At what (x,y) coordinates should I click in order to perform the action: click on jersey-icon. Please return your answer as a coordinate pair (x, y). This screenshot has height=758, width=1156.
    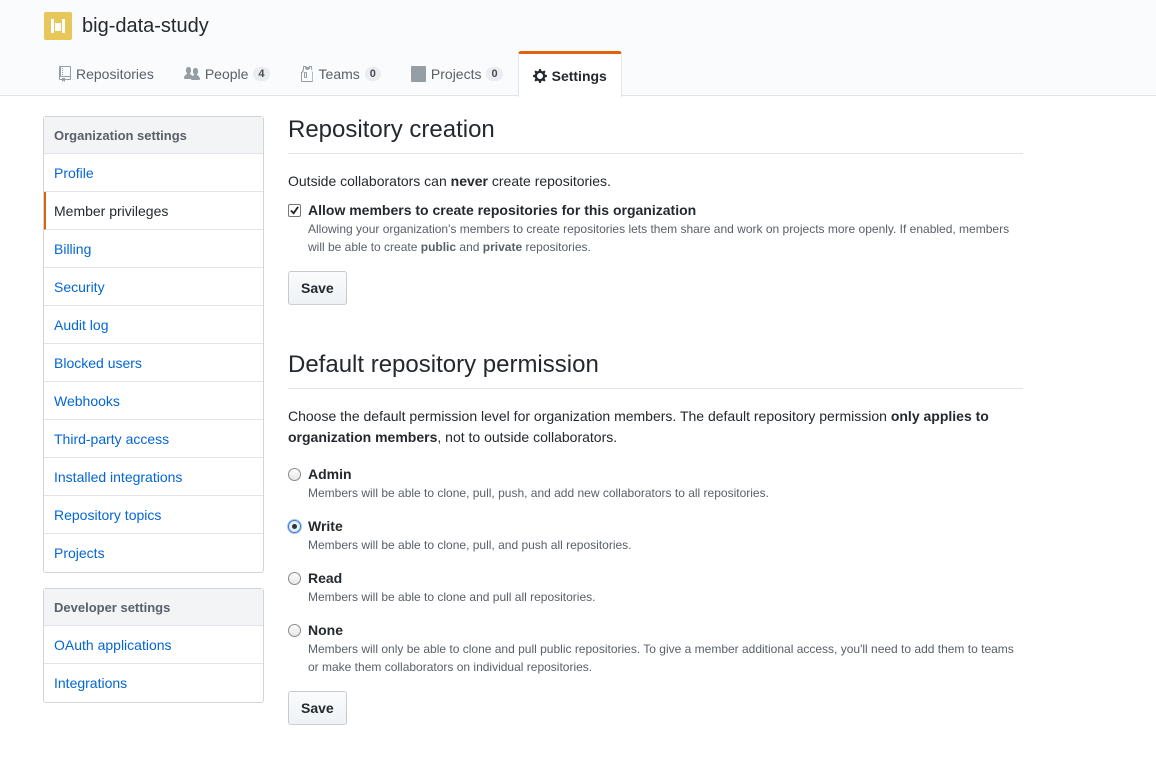
    Looking at the image, I should click on (306, 74).